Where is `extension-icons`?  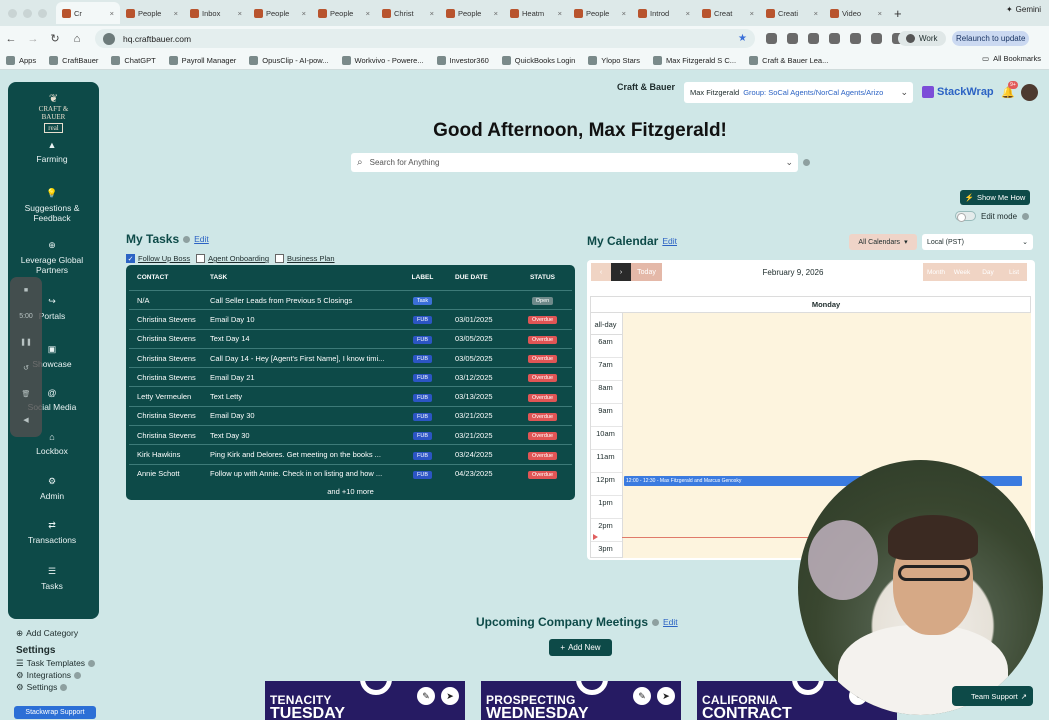 extension-icons is located at coordinates (834, 38).